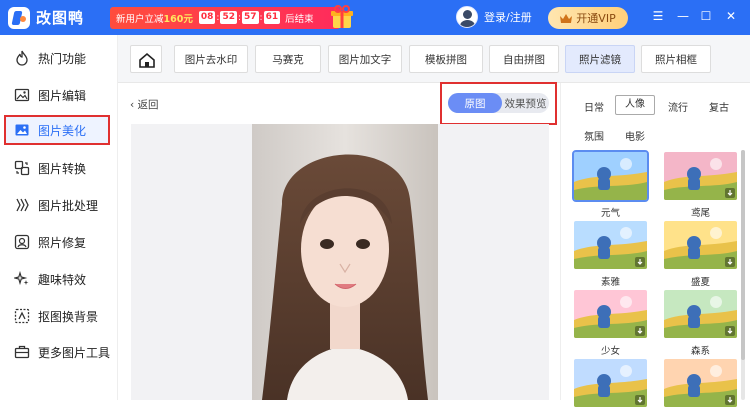 The image size is (750, 407). I want to click on login-register-link: 登录/注册, so click(508, 17).